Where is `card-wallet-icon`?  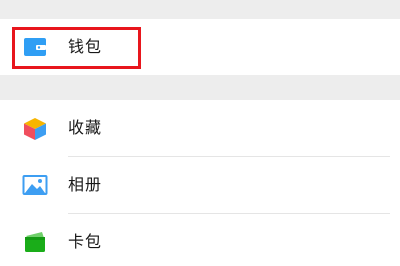
card-wallet-icon is located at coordinates (35, 242).